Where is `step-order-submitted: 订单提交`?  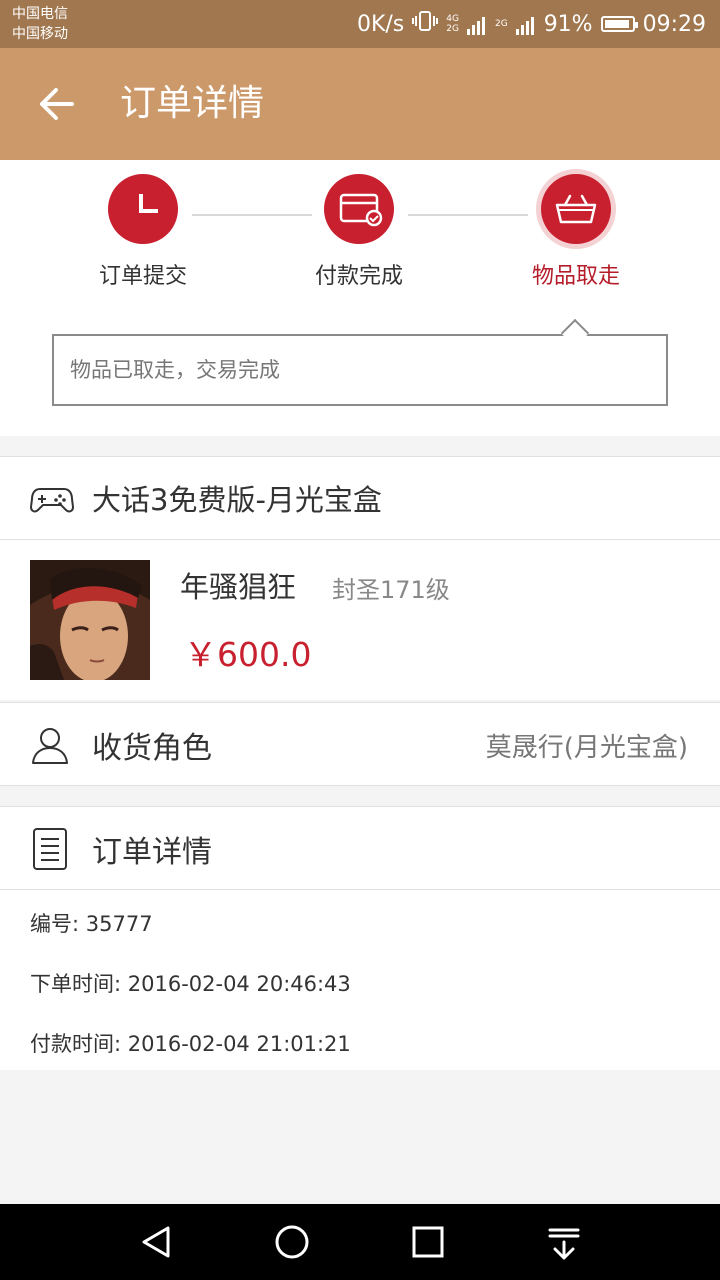
step-order-submitted: 订单提交 is located at coordinates (143, 232).